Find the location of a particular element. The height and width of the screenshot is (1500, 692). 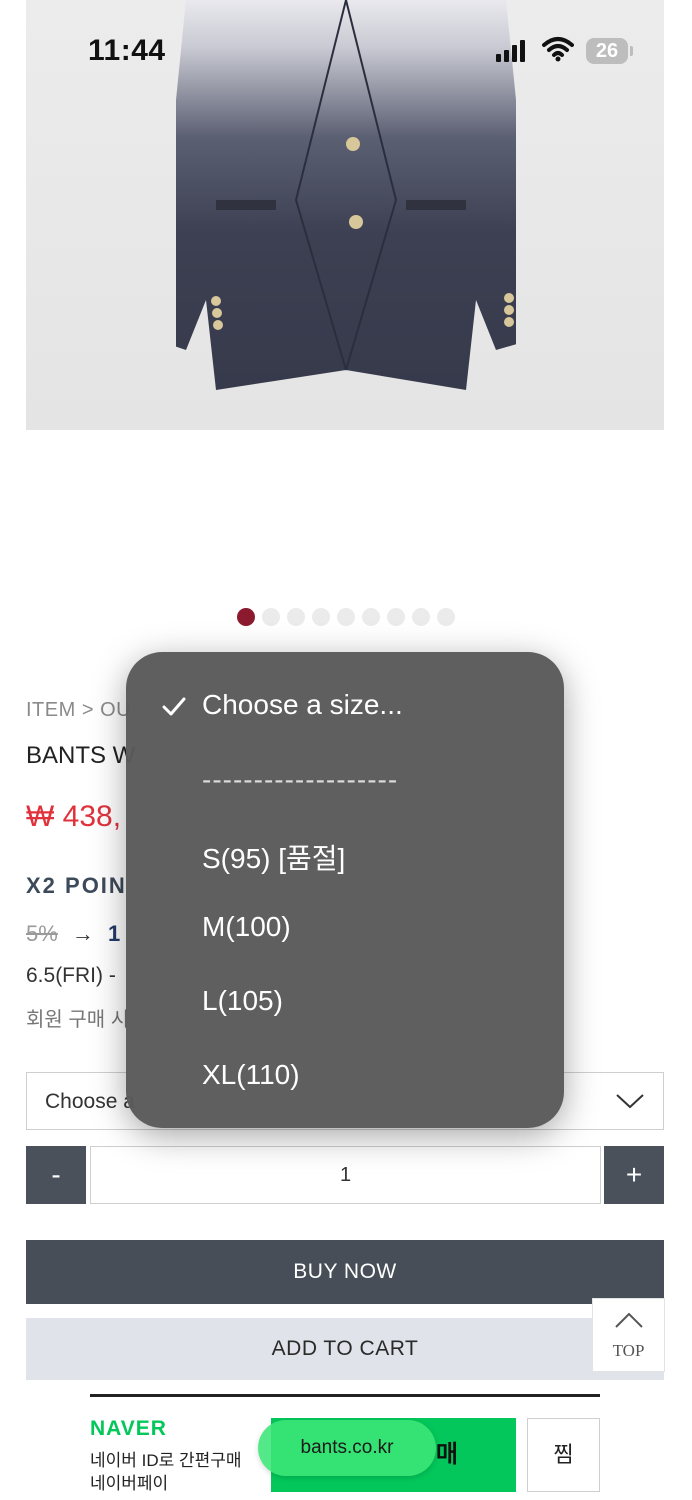

size-select-value: Choose a is located at coordinates (90, 1101).